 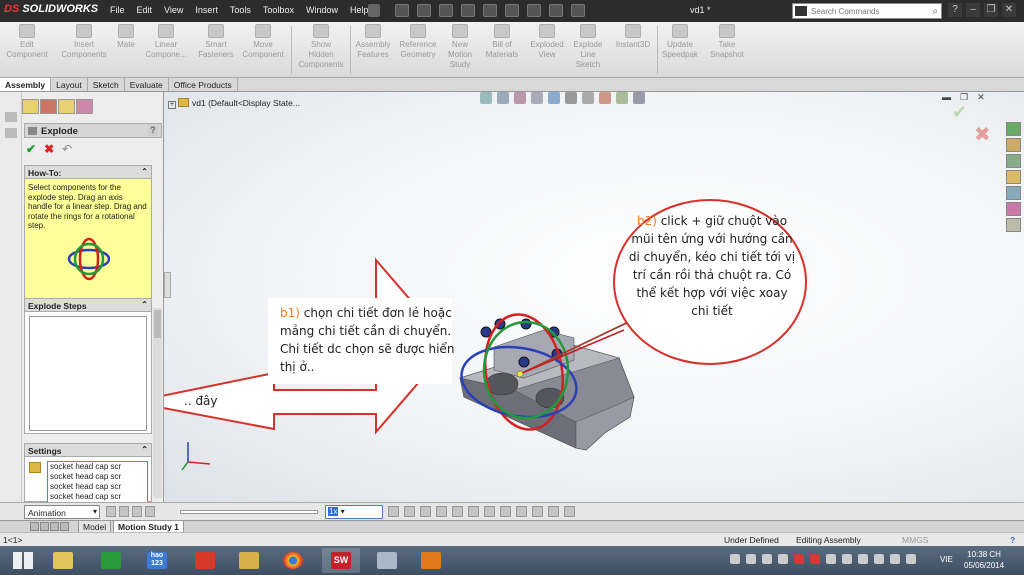 What do you see at coordinates (418, 42) in the screenshot?
I see `reference-geometry-button: Reference Geometry` at bounding box center [418, 42].